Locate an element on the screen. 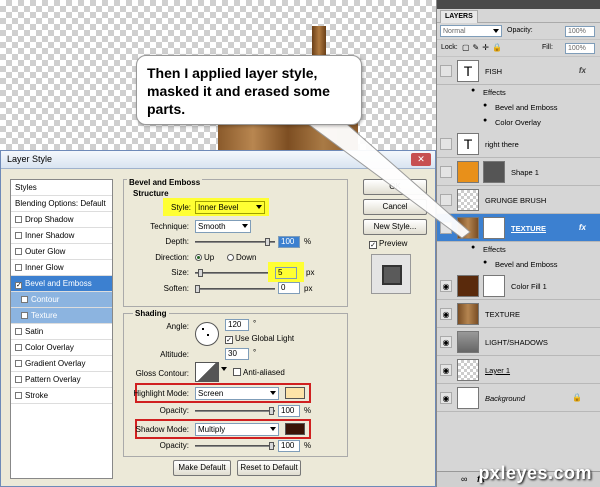 The height and width of the screenshot is (487, 600). size-input: 5 is located at coordinates (286, 273).